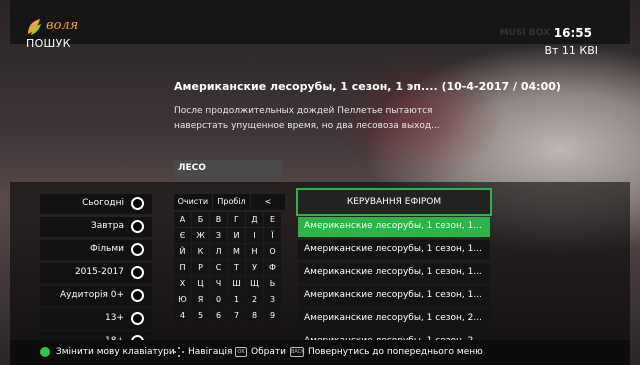 The height and width of the screenshot is (365, 640). What do you see at coordinates (236, 299) in the screenshot?
I see `key: 1` at bounding box center [236, 299].